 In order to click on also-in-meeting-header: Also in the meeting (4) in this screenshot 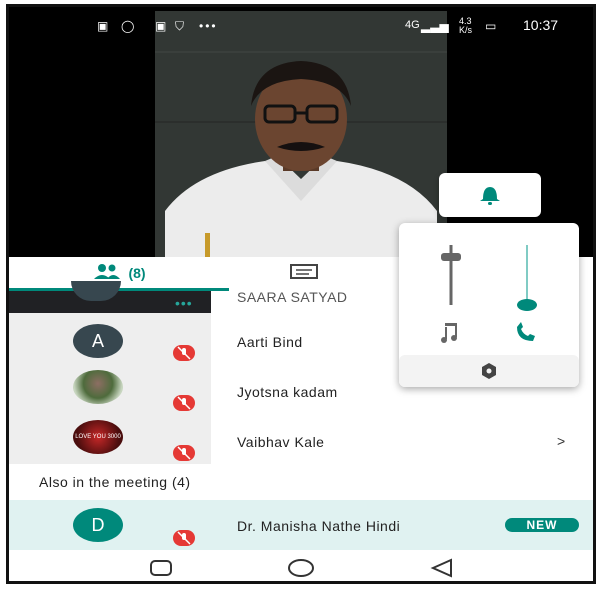, I will do `click(301, 482)`.